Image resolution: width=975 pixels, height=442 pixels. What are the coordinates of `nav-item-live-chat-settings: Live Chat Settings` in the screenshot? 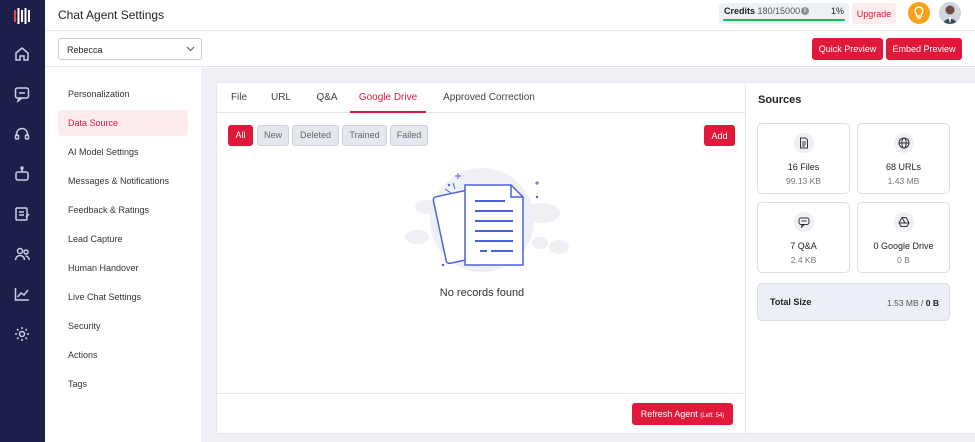 It's located at (123, 297).